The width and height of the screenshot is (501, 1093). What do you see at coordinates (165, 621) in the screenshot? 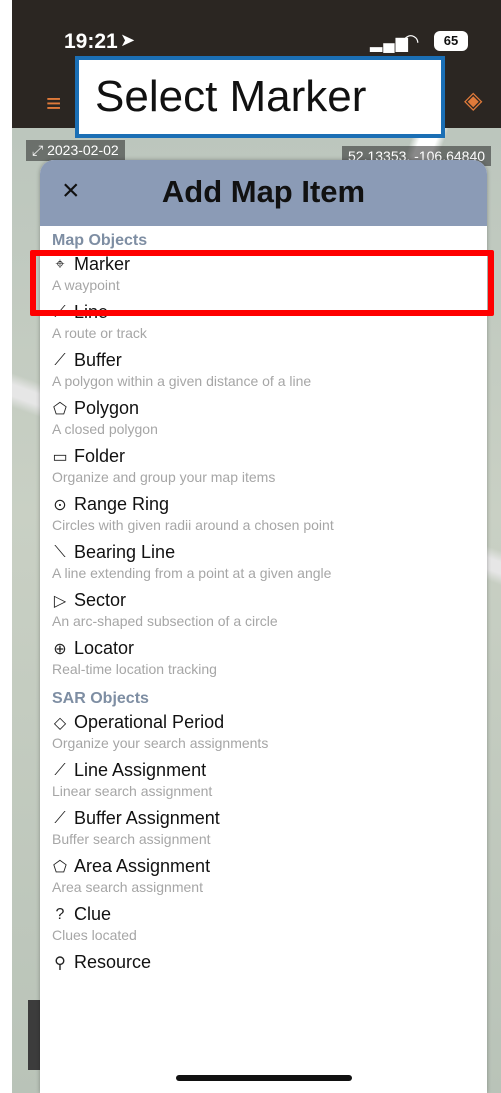
I see `item-description: An arc-shaped subsection of a circle` at bounding box center [165, 621].